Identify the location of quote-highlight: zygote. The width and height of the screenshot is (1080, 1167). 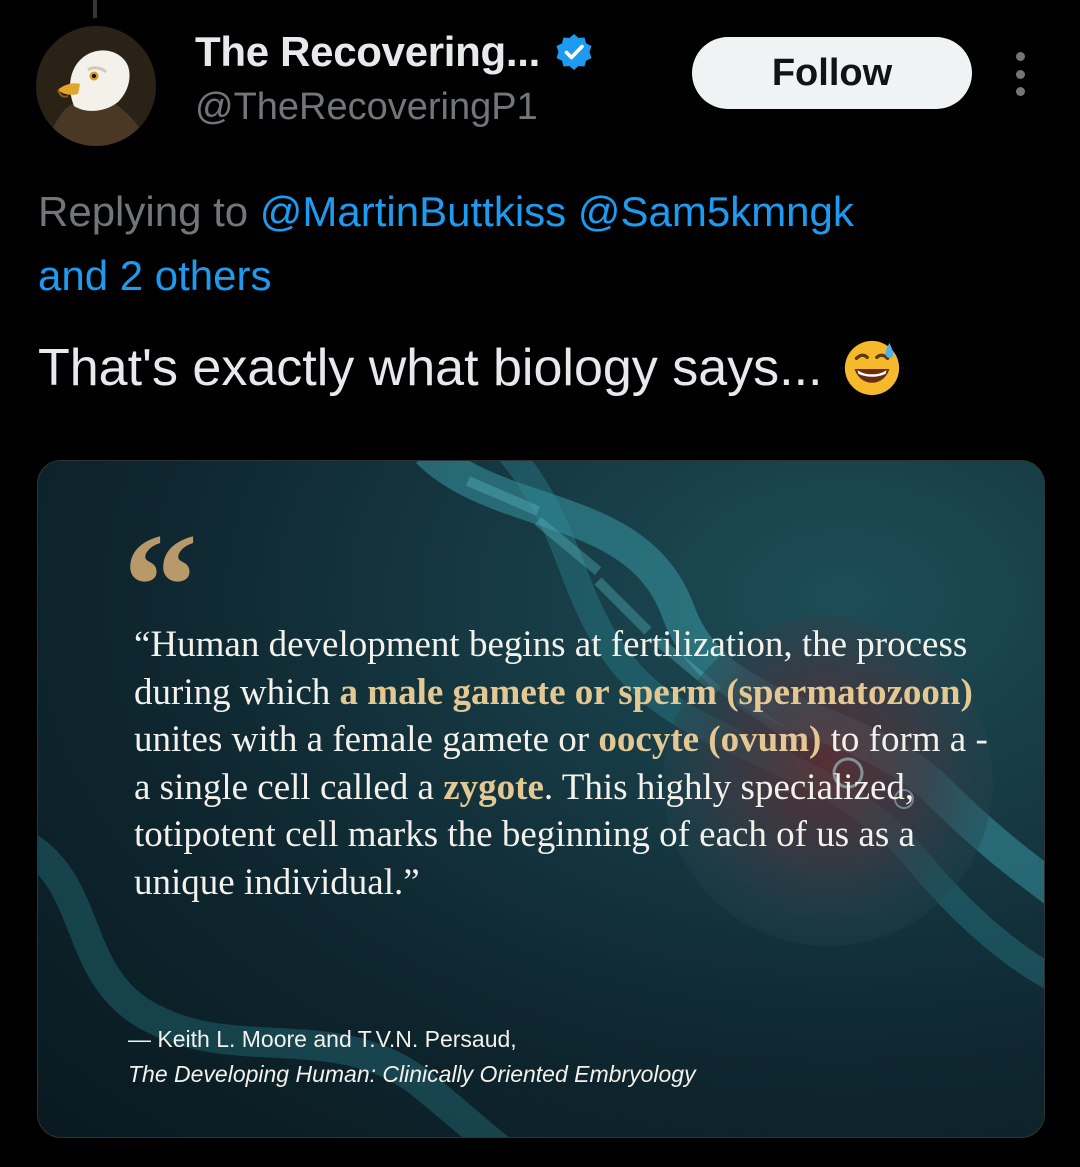
(493, 787).